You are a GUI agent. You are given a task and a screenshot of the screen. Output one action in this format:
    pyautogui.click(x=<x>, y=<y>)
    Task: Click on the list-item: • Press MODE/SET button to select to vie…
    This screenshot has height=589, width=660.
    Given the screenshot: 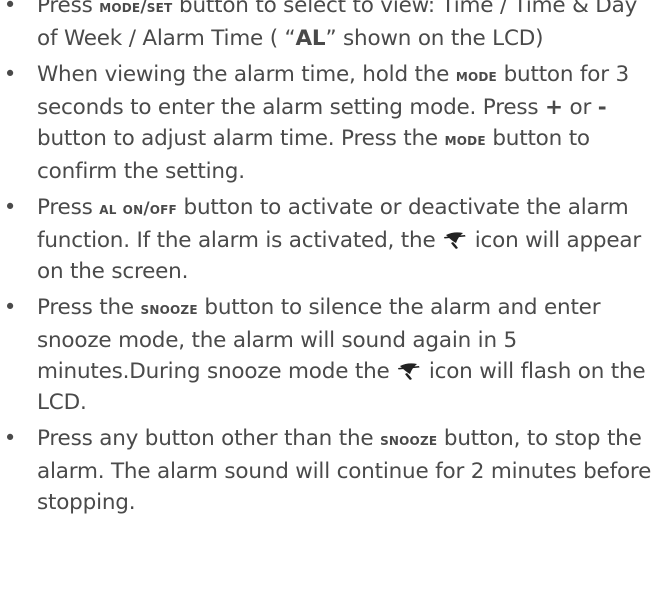 What is the action you would take?
    pyautogui.click(x=330, y=27)
    